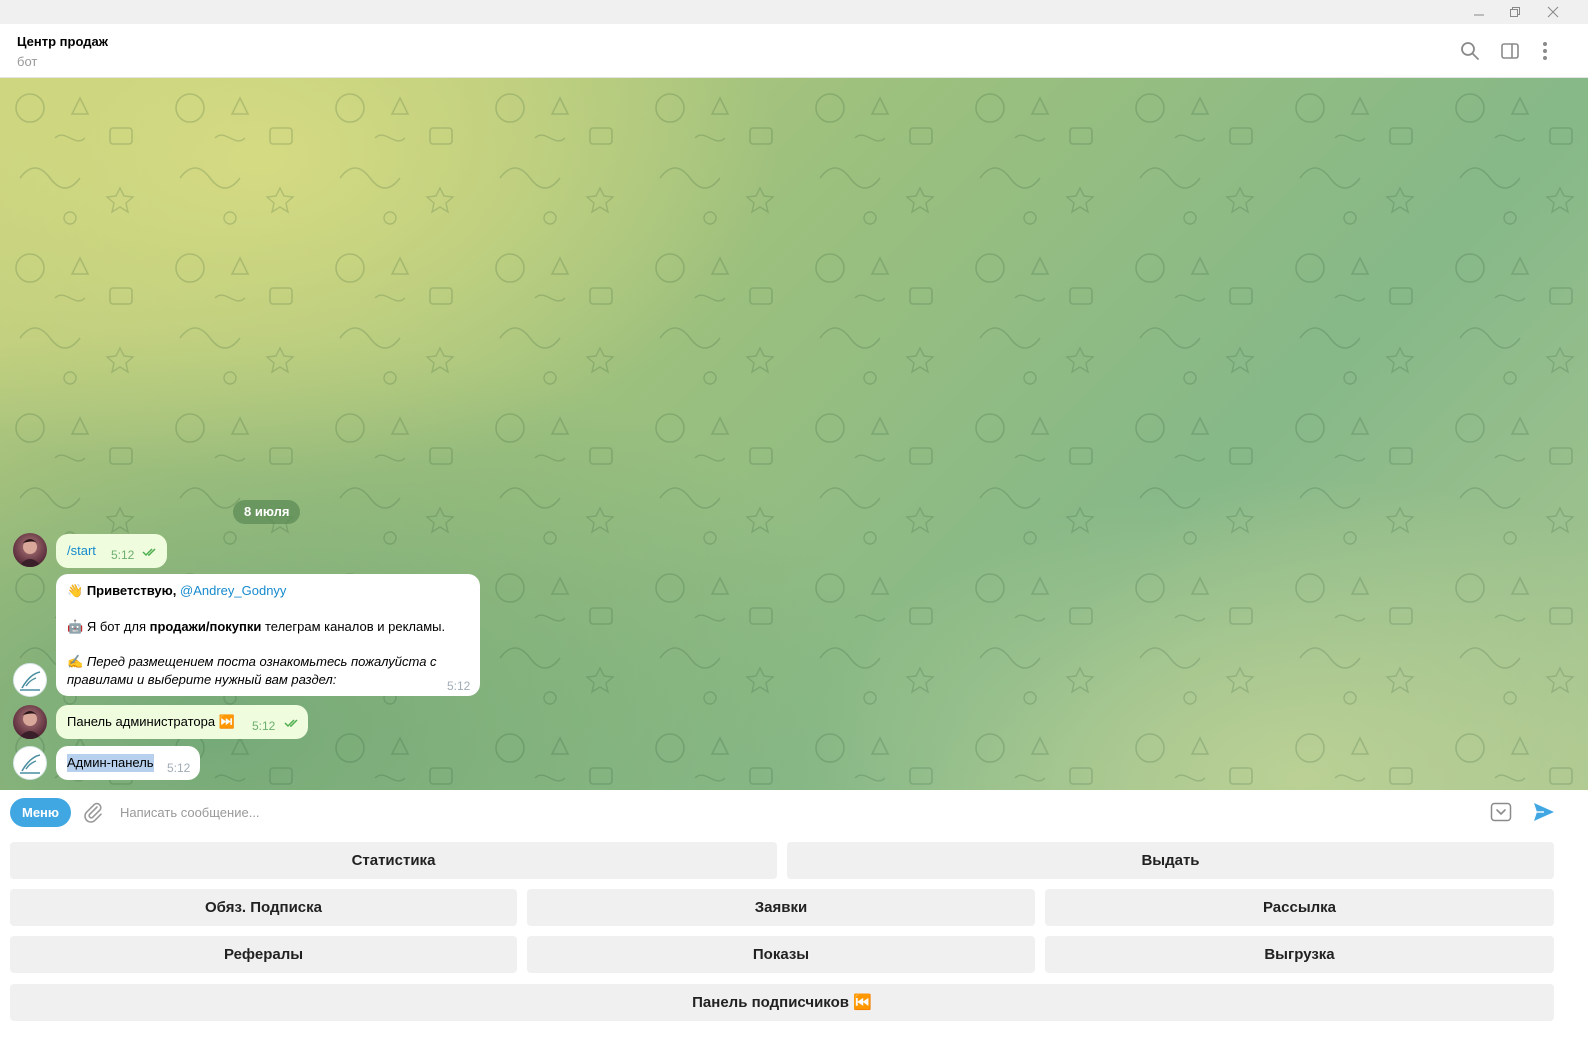 The height and width of the screenshot is (1039, 1588). I want to click on more-button, so click(1545, 51).